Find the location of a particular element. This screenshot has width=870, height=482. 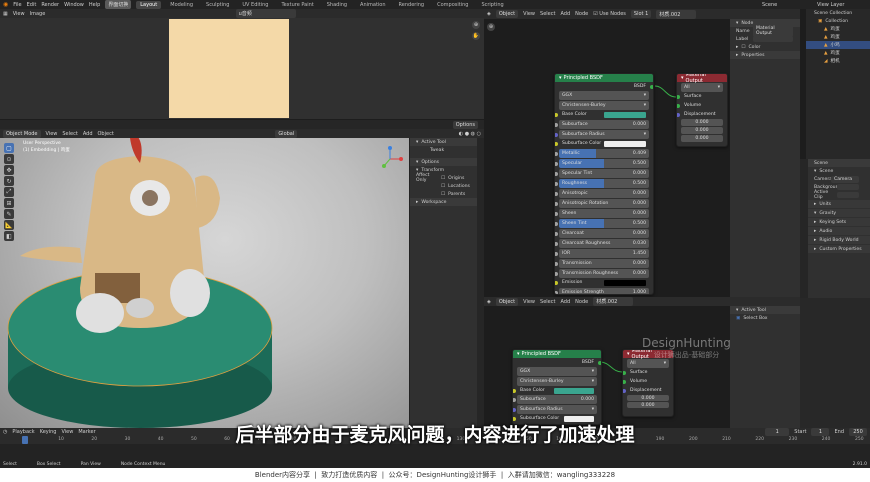

lower-disp-x: 0.000 is located at coordinates (648, 398).